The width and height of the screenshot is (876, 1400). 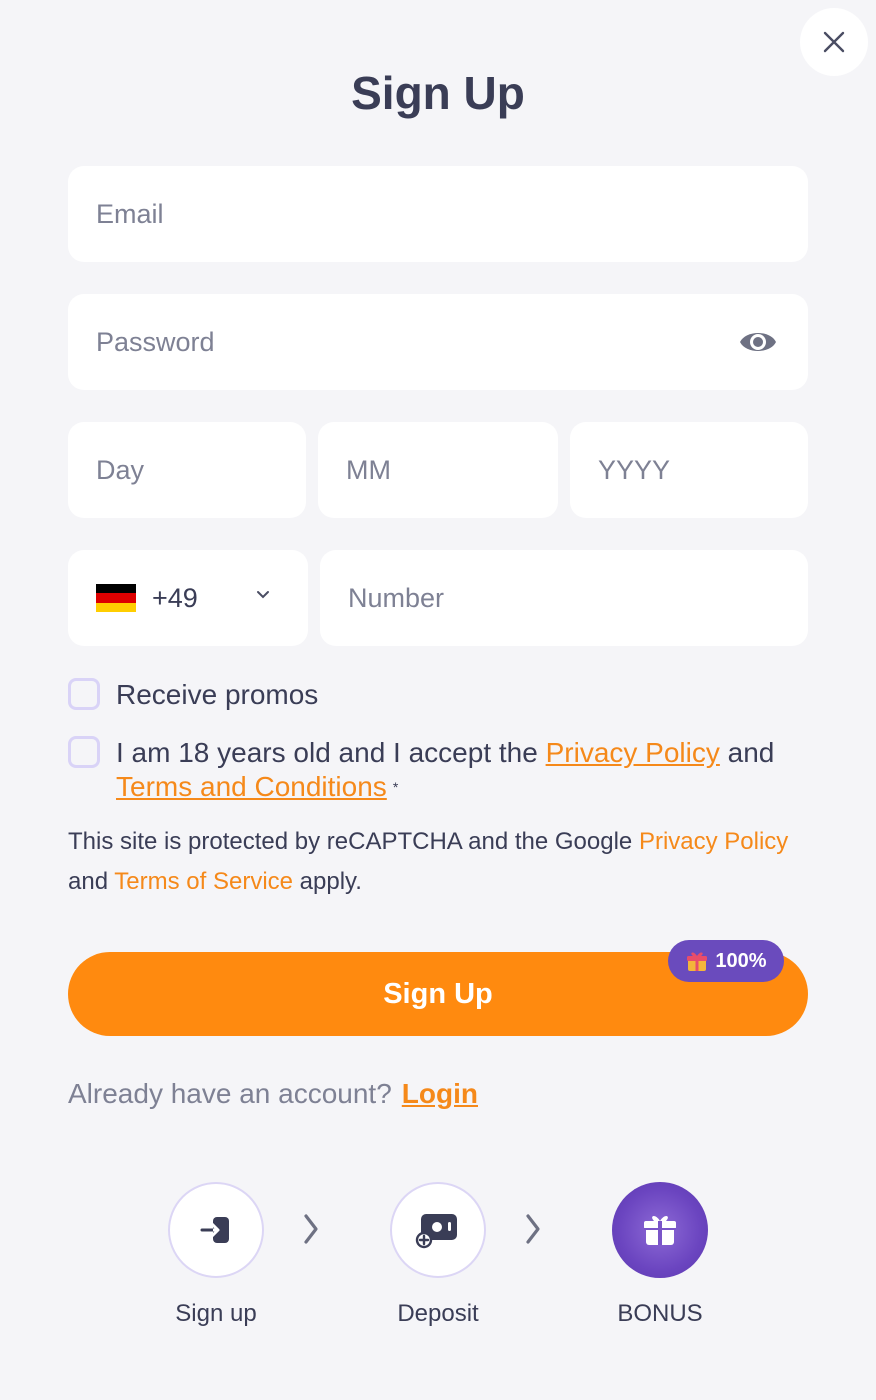 What do you see at coordinates (203, 881) in the screenshot?
I see `google-terms-link: Terms of Service` at bounding box center [203, 881].